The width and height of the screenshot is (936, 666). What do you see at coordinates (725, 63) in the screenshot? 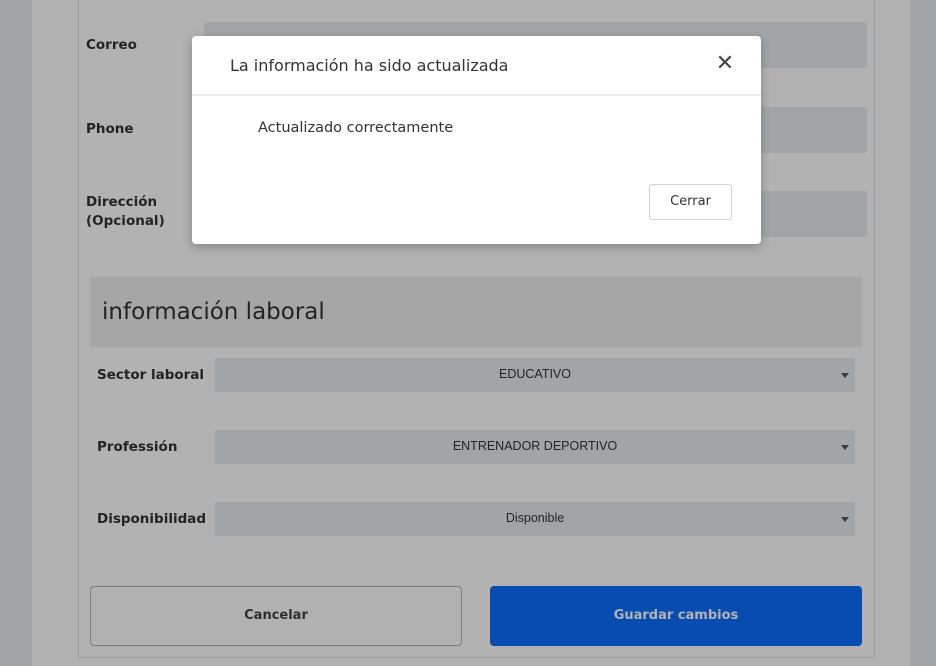
I see `close-icon: ✕` at bounding box center [725, 63].